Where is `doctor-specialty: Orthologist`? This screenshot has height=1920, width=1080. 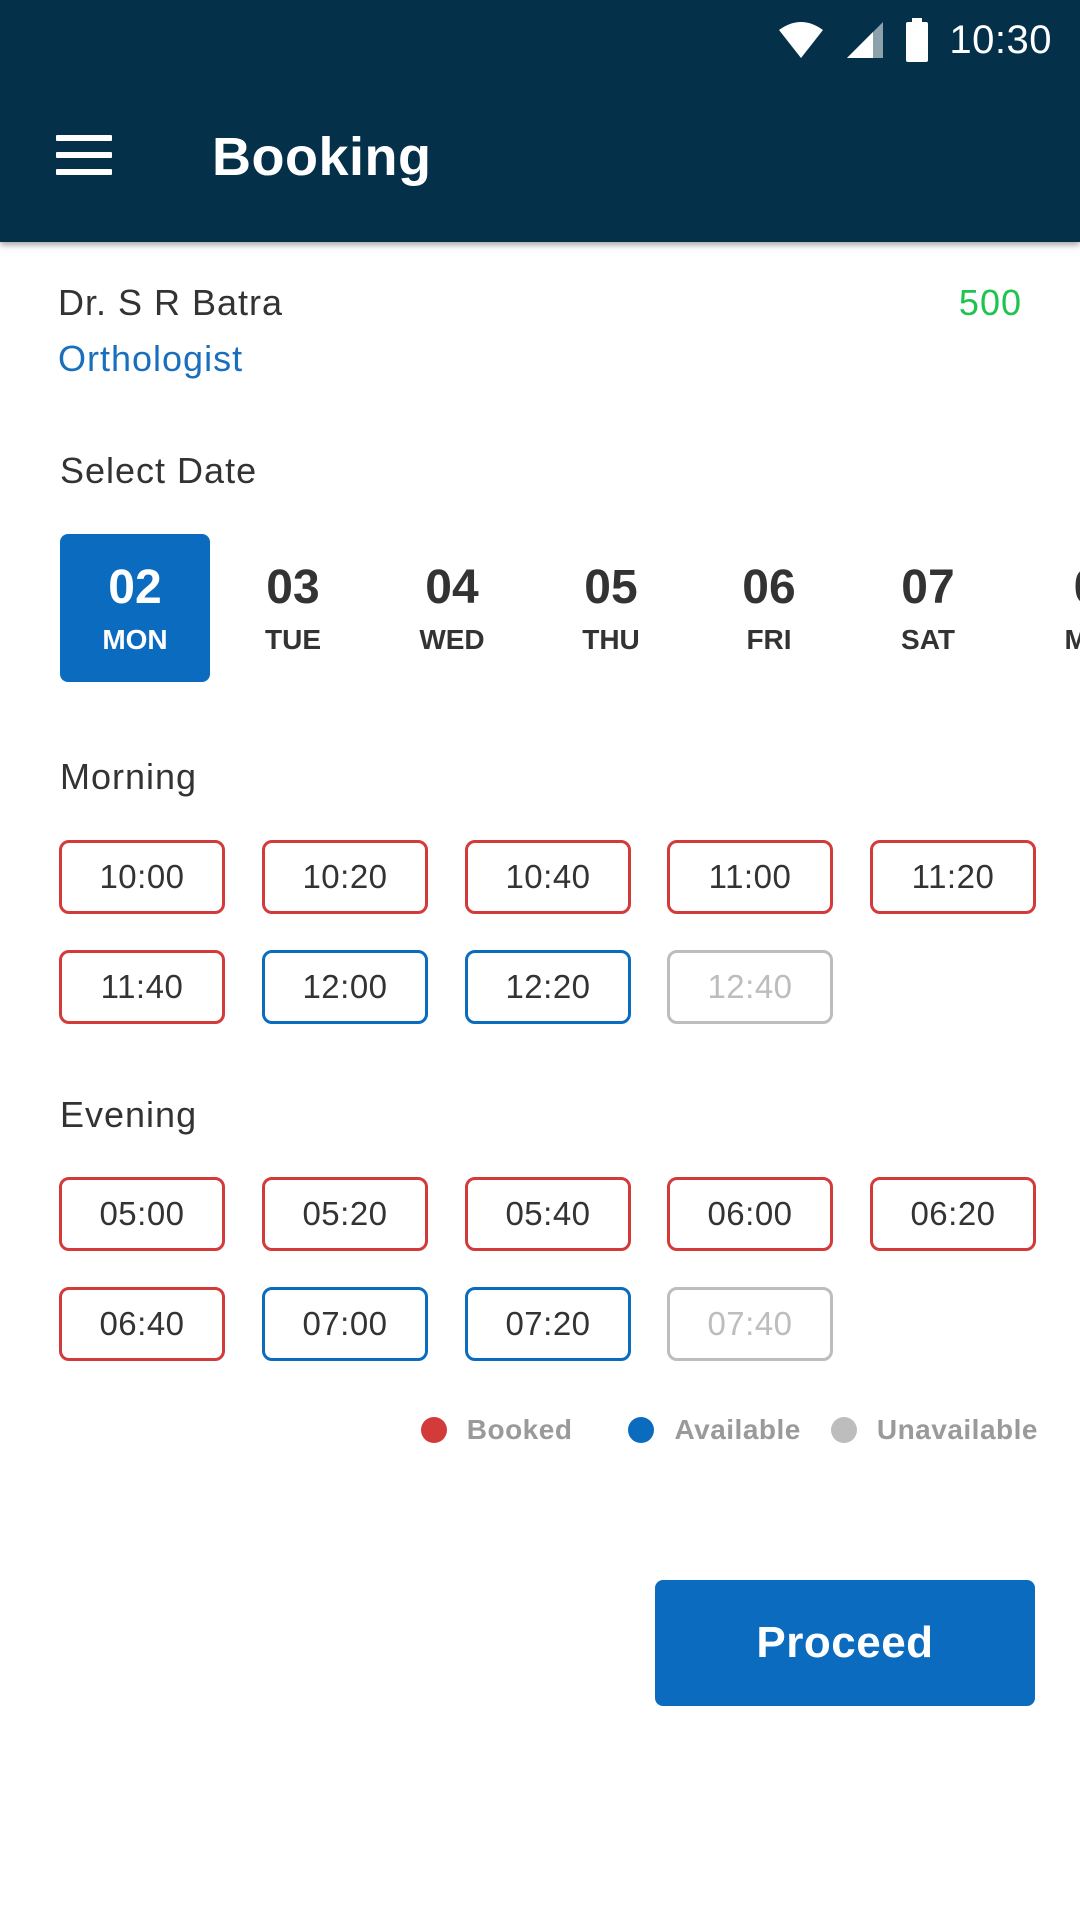 doctor-specialty: Orthologist is located at coordinates (151, 358).